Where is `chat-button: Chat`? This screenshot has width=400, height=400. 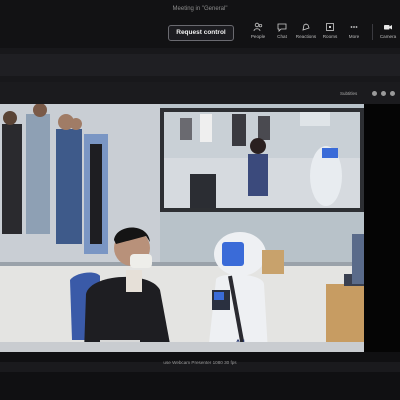 chat-button: Chat is located at coordinates (282, 33).